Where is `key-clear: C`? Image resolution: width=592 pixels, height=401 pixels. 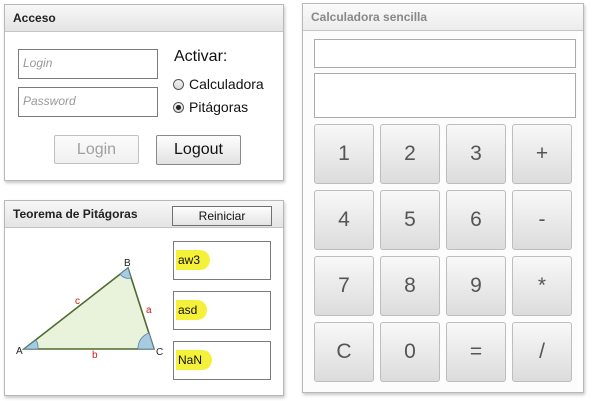
key-clear: C is located at coordinates (344, 352).